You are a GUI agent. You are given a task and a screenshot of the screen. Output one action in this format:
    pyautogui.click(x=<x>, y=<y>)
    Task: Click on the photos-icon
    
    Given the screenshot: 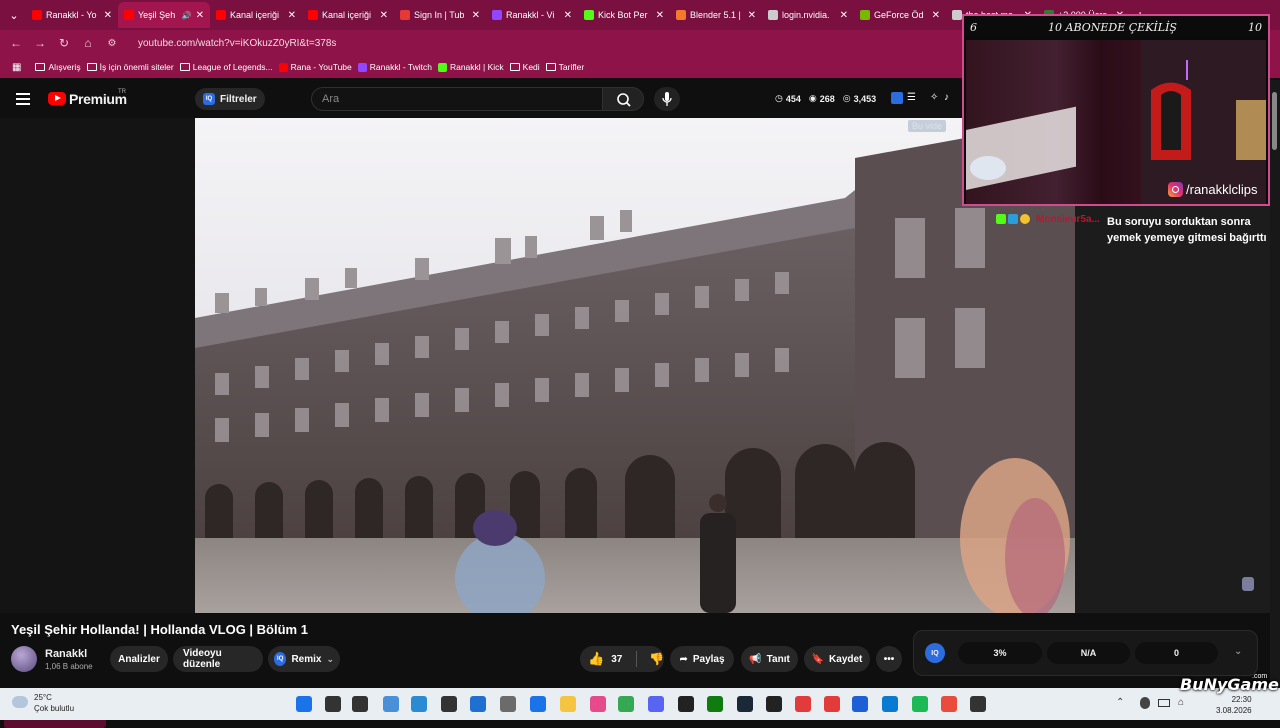 What is the action you would take?
    pyautogui.click(x=598, y=704)
    